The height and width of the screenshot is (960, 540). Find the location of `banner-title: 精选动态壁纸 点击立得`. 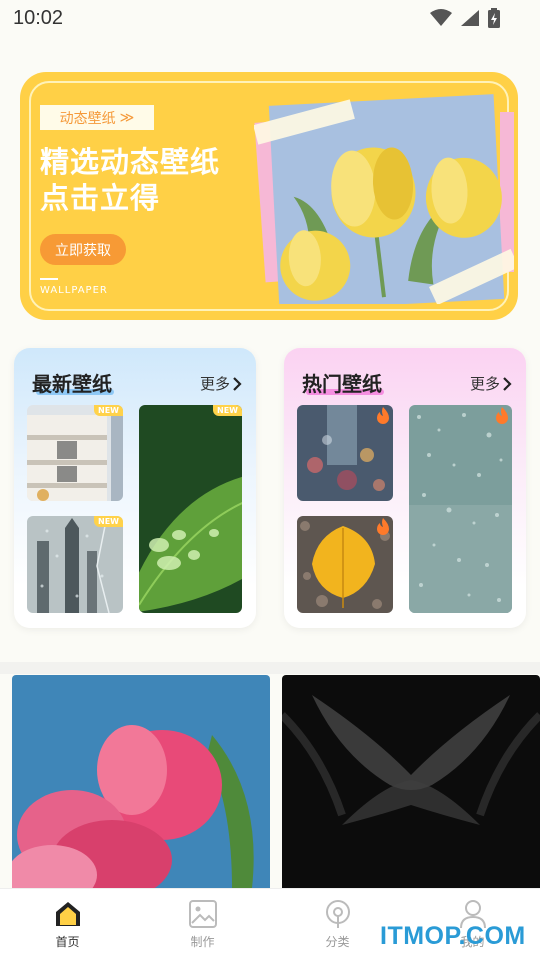

banner-title: 精选动态壁纸 点击立得 is located at coordinates (130, 180).